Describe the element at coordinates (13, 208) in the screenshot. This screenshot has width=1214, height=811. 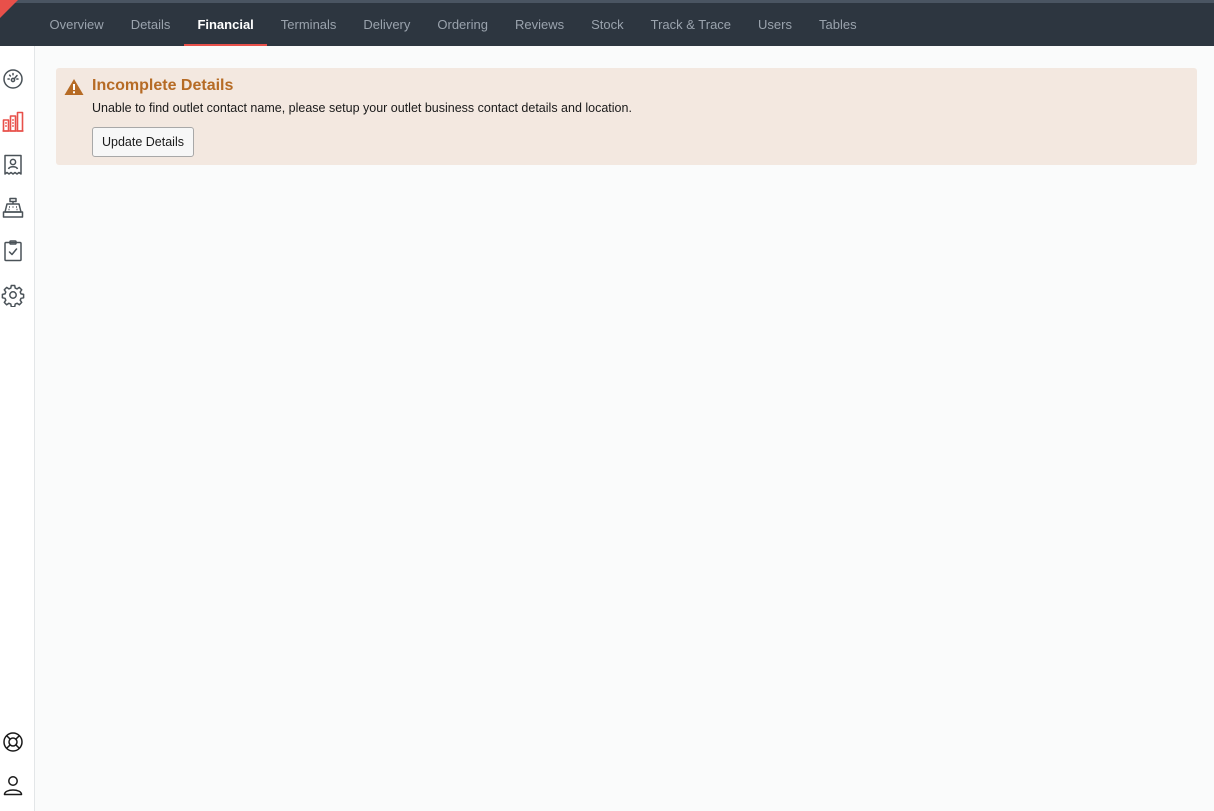
I see `till-register-icon` at that location.